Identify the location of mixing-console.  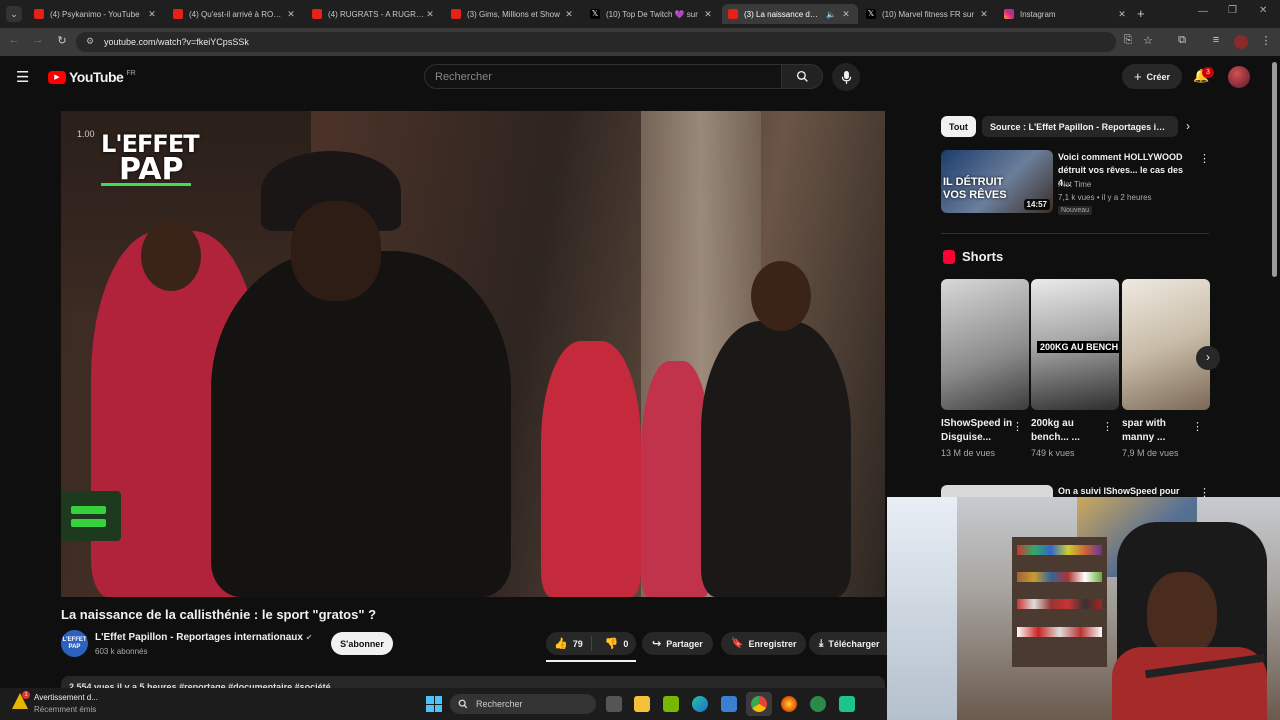
(91, 516).